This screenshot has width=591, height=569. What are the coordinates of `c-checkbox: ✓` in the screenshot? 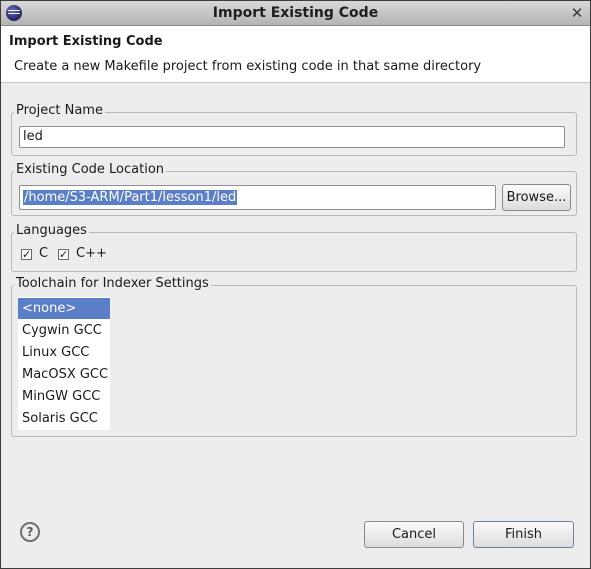 It's located at (26, 254).